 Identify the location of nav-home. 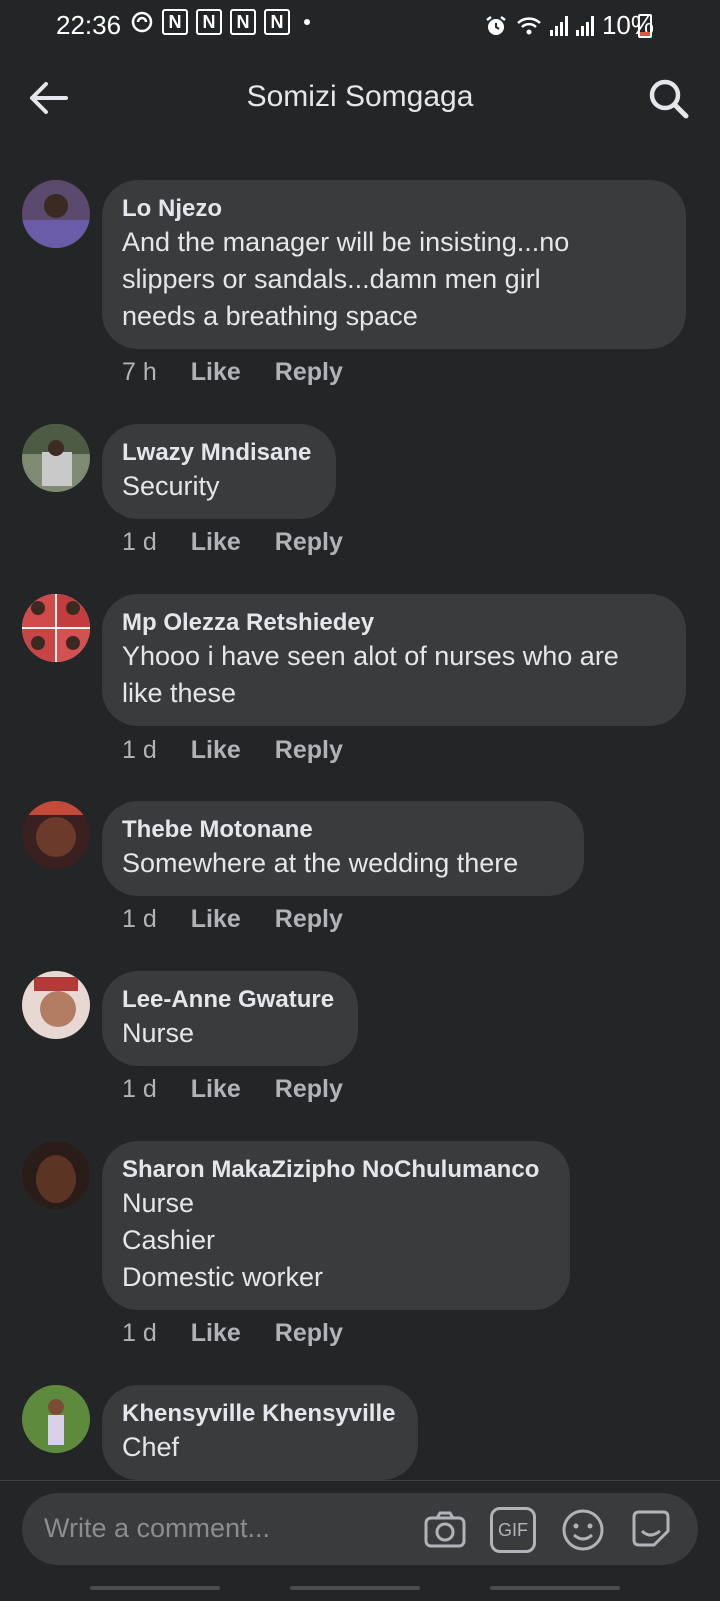
(355, 1588).